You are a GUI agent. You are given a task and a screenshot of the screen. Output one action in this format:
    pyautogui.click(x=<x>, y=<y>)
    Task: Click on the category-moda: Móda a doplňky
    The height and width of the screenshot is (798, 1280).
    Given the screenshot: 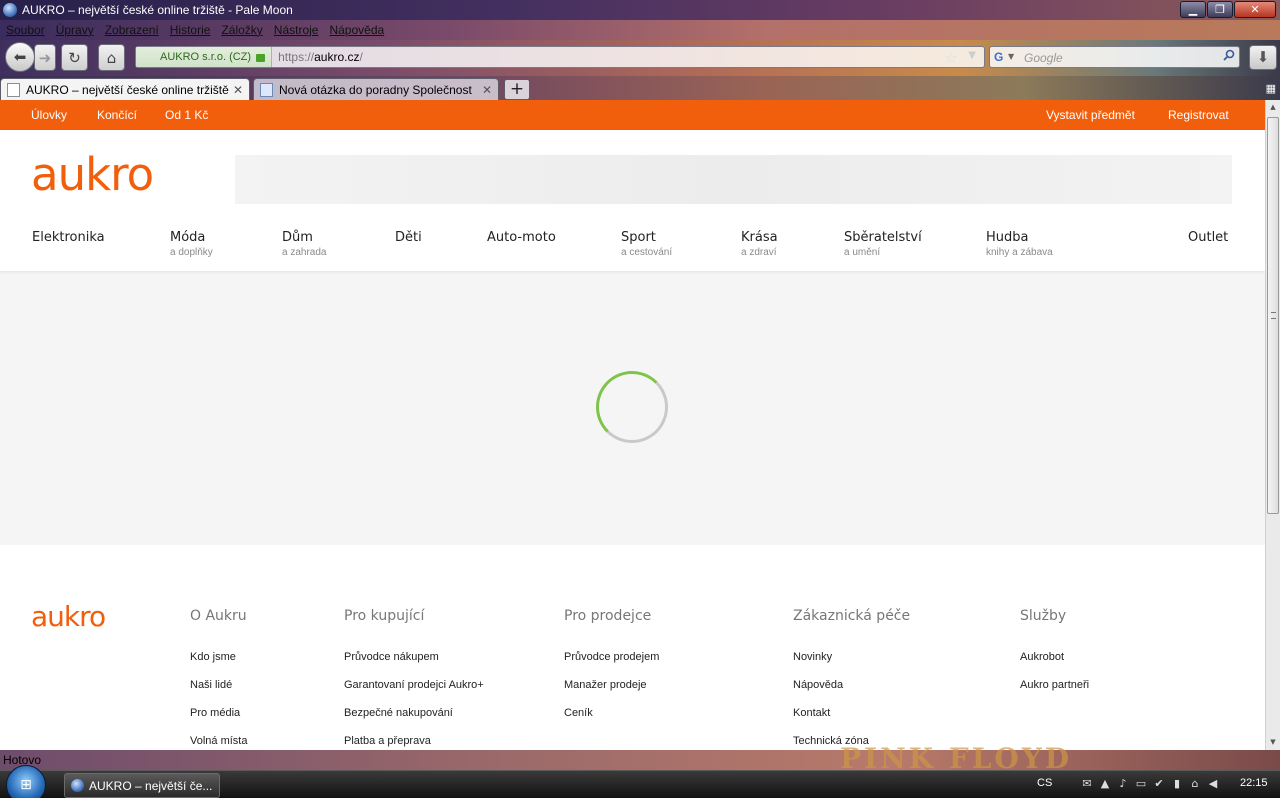 What is the action you would take?
    pyautogui.click(x=191, y=244)
    